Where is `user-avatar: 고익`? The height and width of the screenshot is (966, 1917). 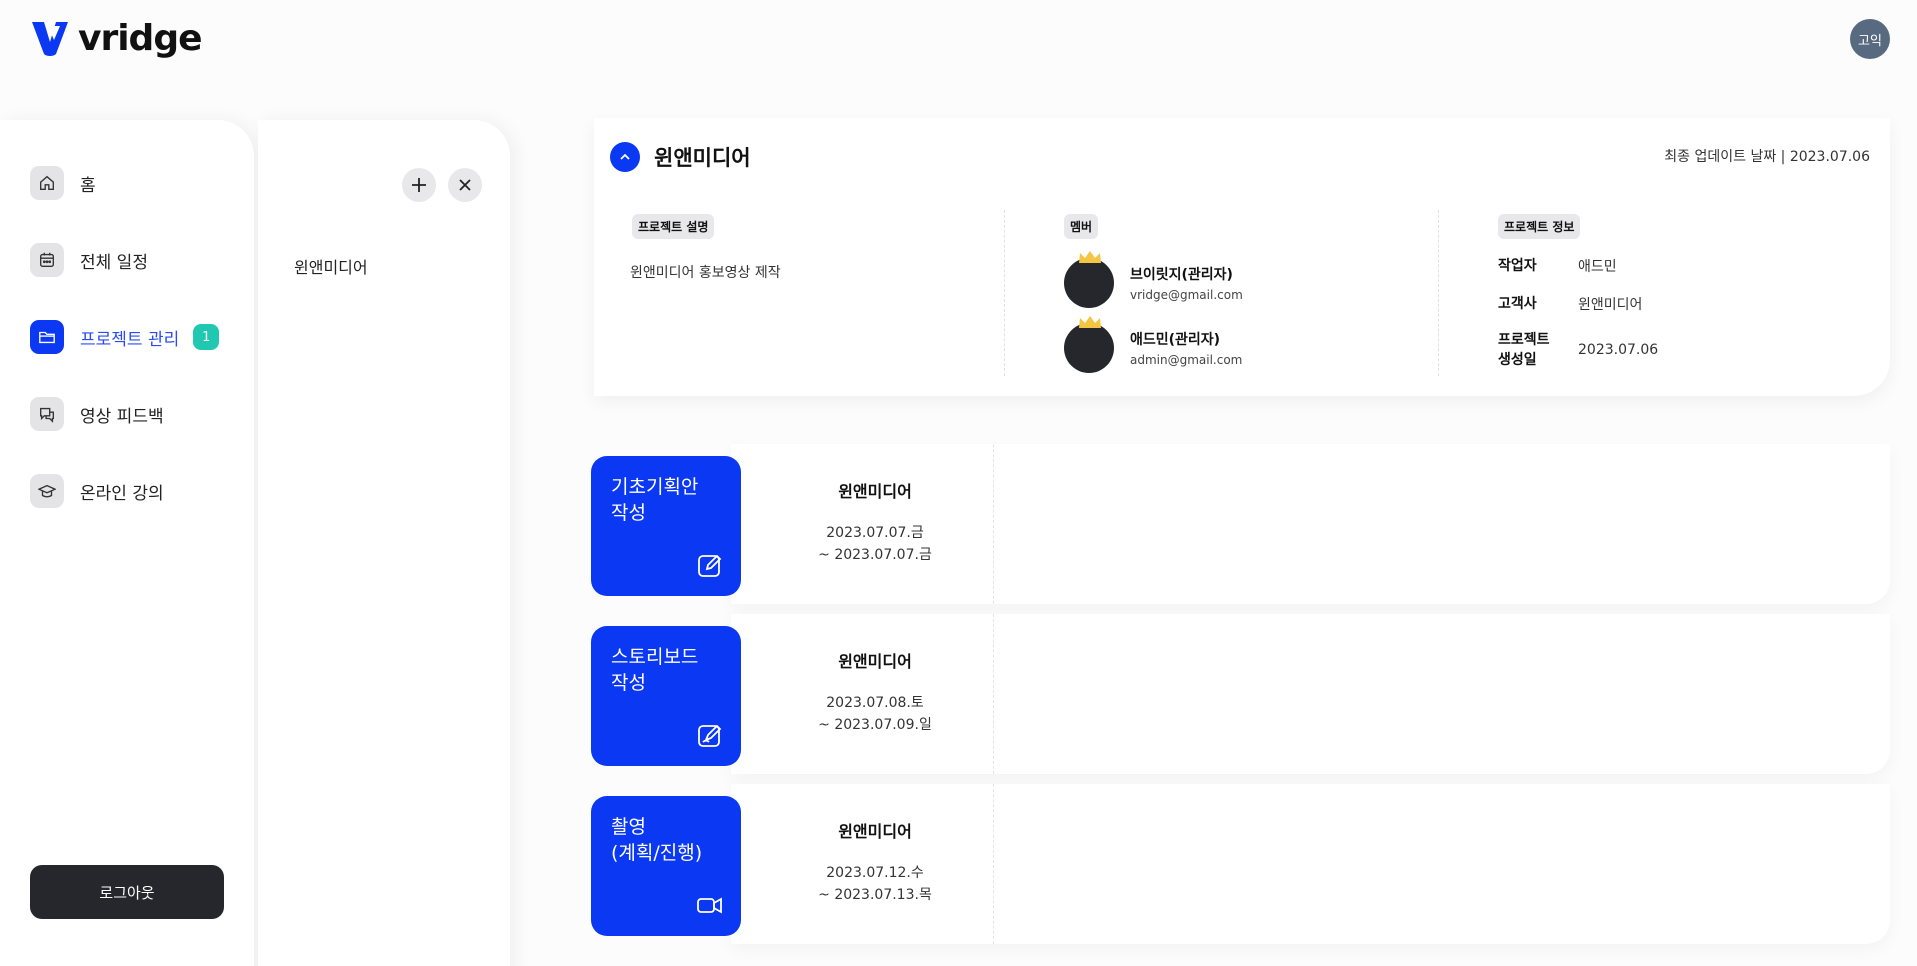
user-avatar: 고익 is located at coordinates (1870, 39).